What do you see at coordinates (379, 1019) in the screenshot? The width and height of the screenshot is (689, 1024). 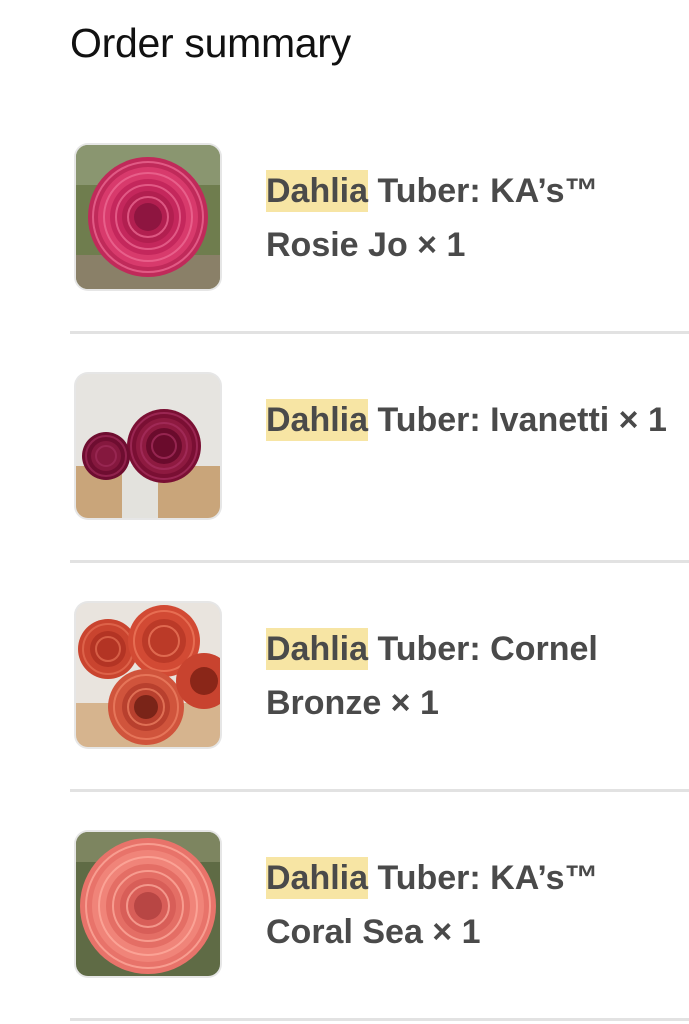 I see `divider` at bounding box center [379, 1019].